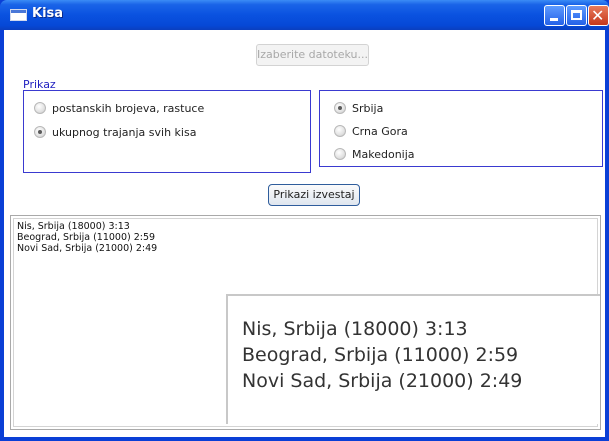  What do you see at coordinates (355, 329) in the screenshot?
I see `zoomed-report-line: Nis, Srbija (18000) 3:13` at bounding box center [355, 329].